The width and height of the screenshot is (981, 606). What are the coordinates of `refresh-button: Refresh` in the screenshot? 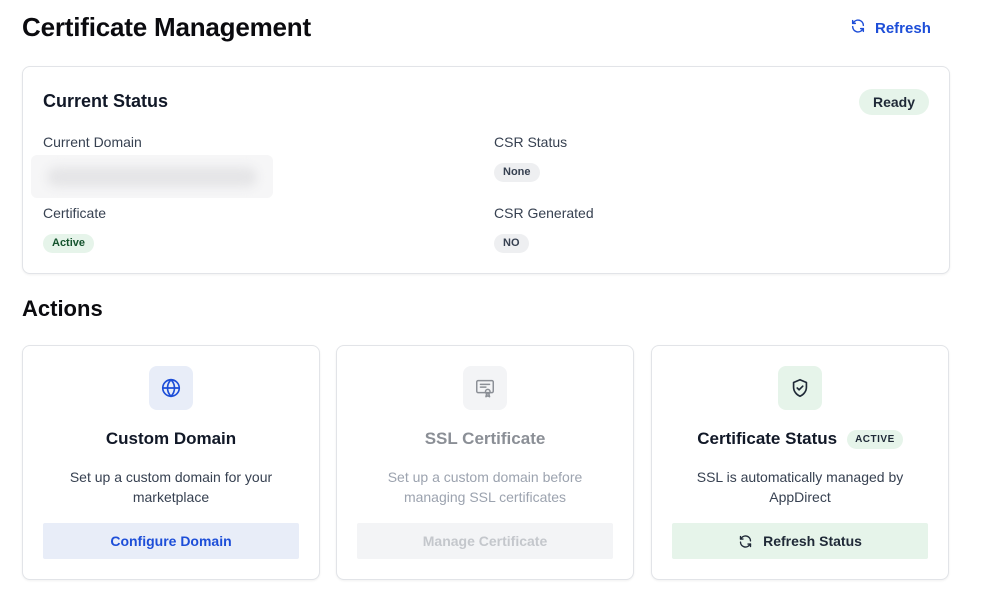 It's located at (890, 28).